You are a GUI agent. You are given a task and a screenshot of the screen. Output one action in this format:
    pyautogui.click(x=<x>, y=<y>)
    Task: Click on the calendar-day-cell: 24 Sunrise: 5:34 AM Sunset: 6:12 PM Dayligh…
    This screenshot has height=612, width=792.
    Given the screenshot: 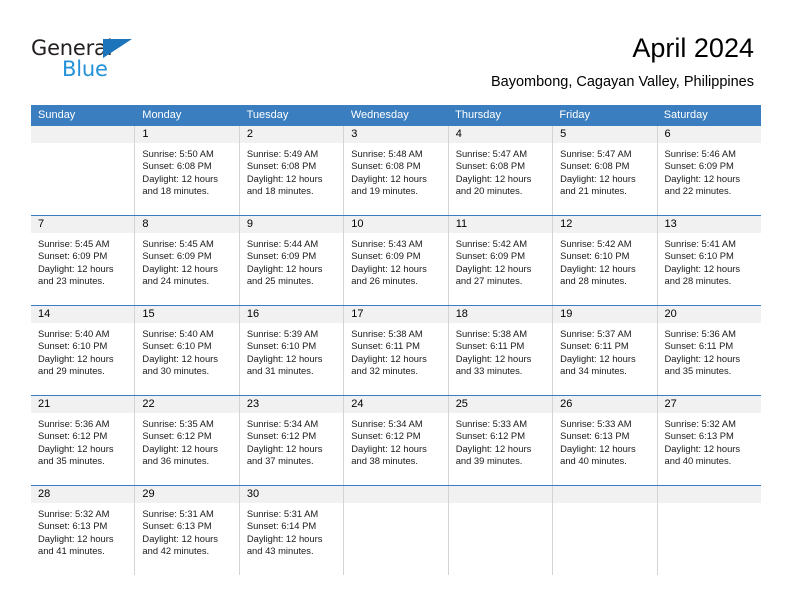 What is the action you would take?
    pyautogui.click(x=396, y=440)
    